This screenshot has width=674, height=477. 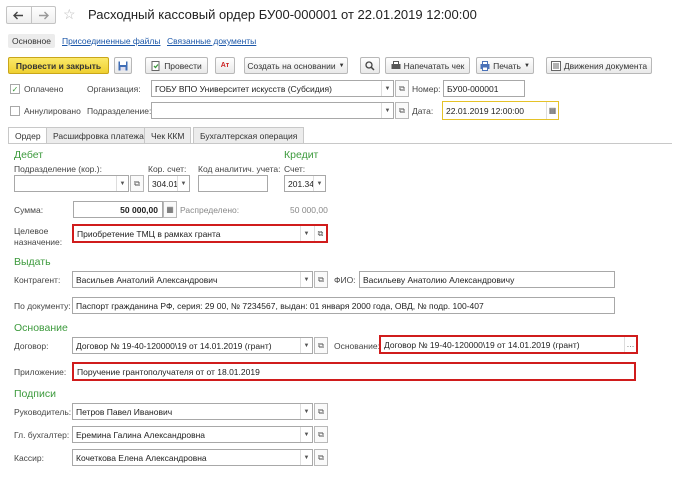 I want to click on post-doc-icon, so click(x=155, y=65).